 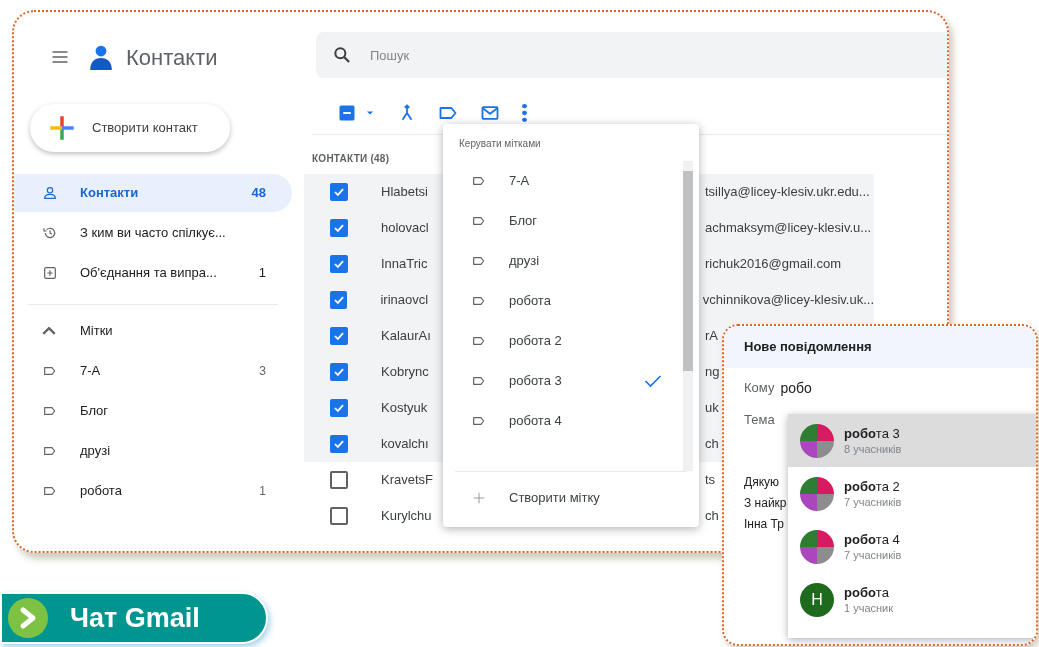 What do you see at coordinates (172, 57) in the screenshot?
I see `app-title: Контакти` at bounding box center [172, 57].